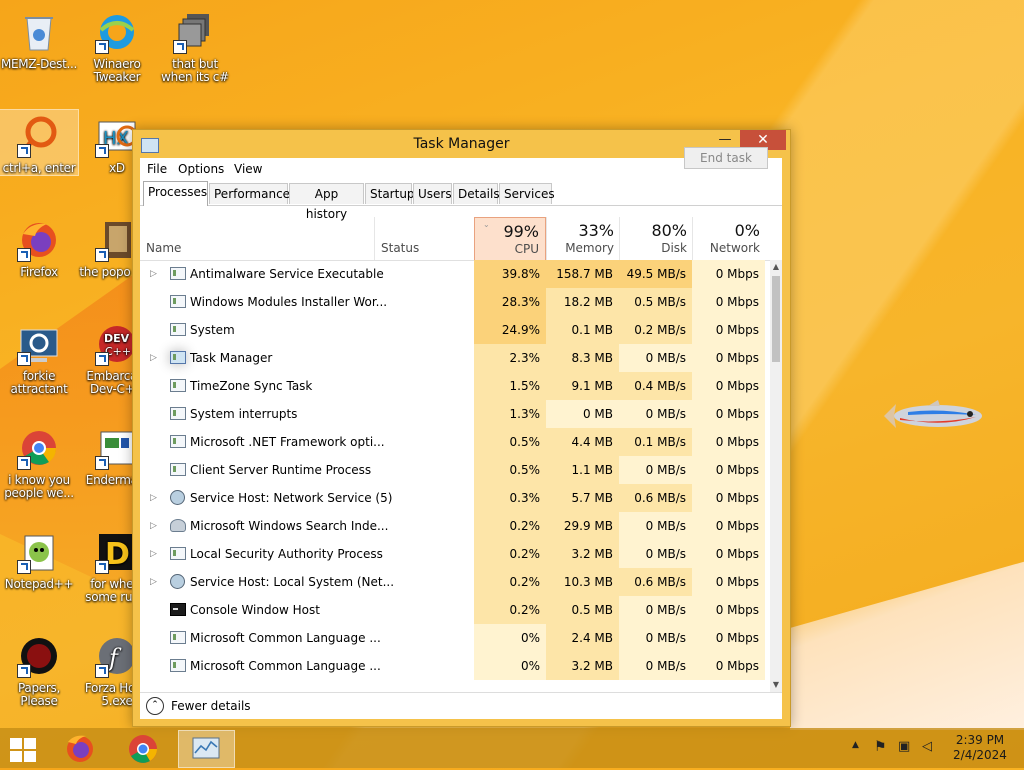 This screenshot has width=1024, height=770. I want to click on tab-services: Services, so click(527, 193).